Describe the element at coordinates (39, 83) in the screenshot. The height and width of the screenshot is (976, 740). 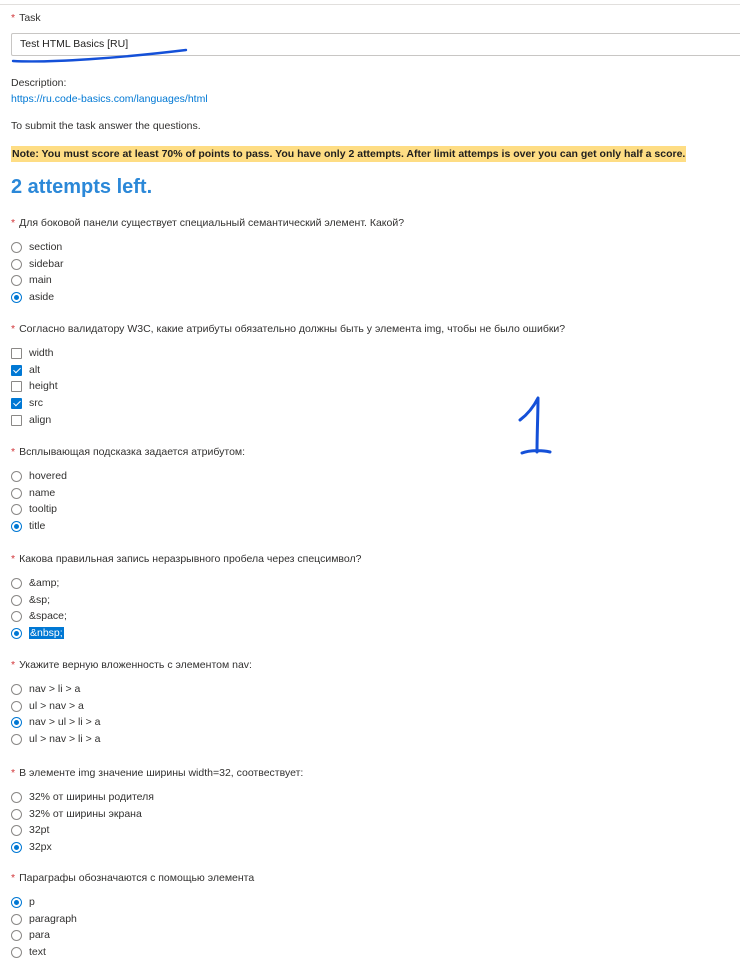
I see `description-label: Description:` at that location.